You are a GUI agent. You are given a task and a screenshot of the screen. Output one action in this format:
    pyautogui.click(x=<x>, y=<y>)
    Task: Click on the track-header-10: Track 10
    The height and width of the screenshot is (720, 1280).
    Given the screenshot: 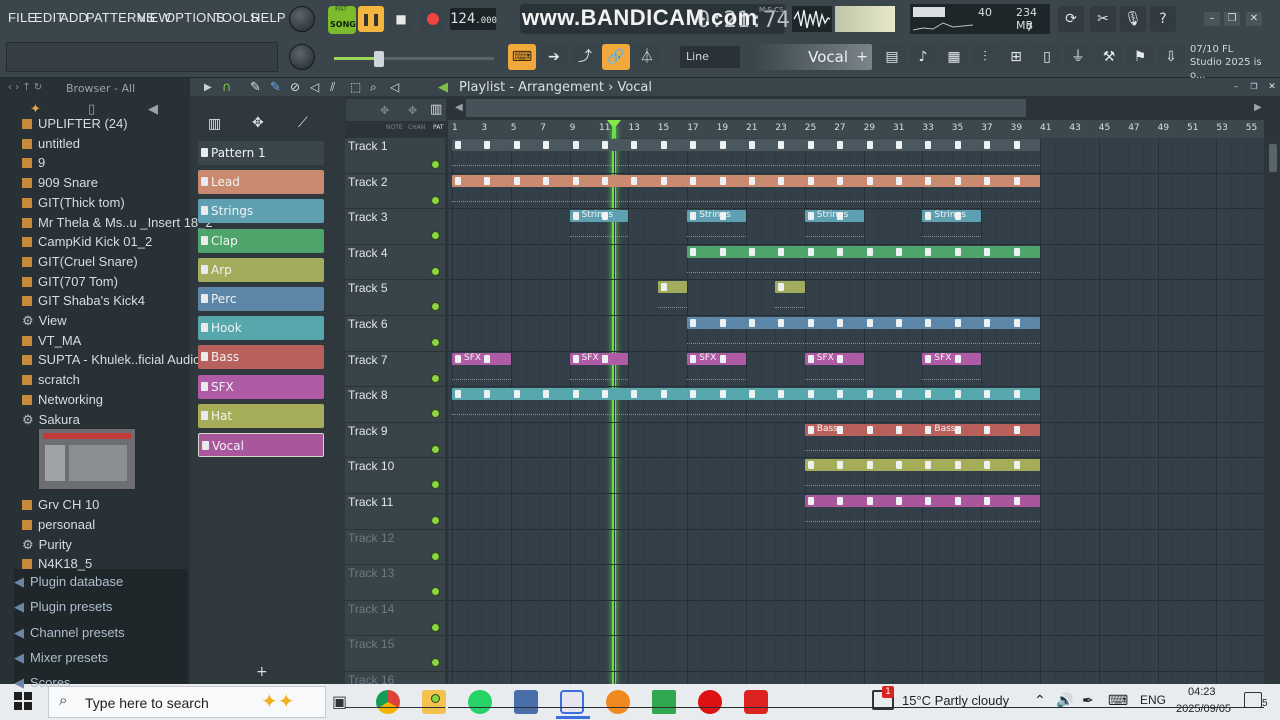 What is the action you would take?
    pyautogui.click(x=371, y=466)
    